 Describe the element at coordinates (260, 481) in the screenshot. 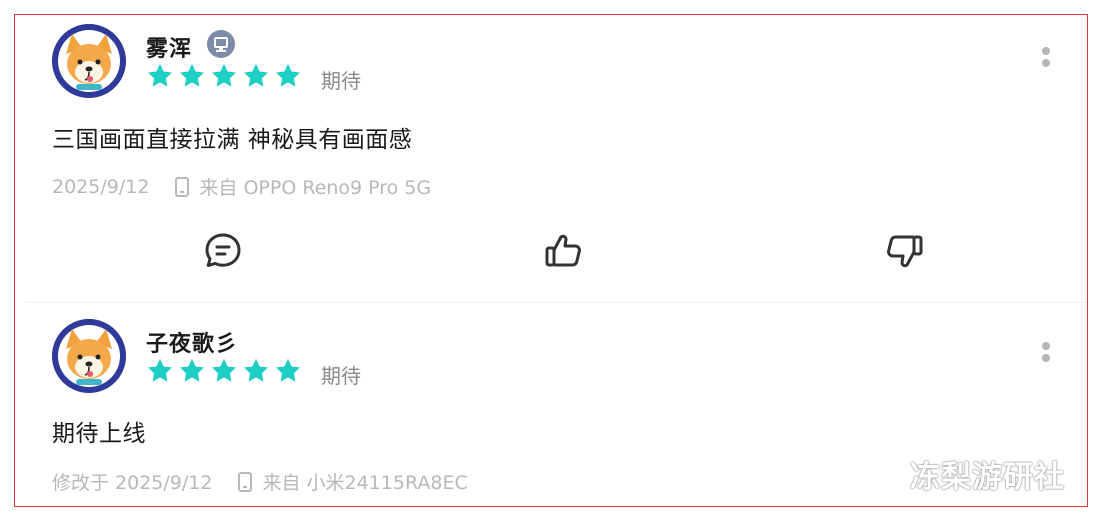

I see `review-meta: 修改于 2025/9/12 来自 小米24115RA8EC` at that location.